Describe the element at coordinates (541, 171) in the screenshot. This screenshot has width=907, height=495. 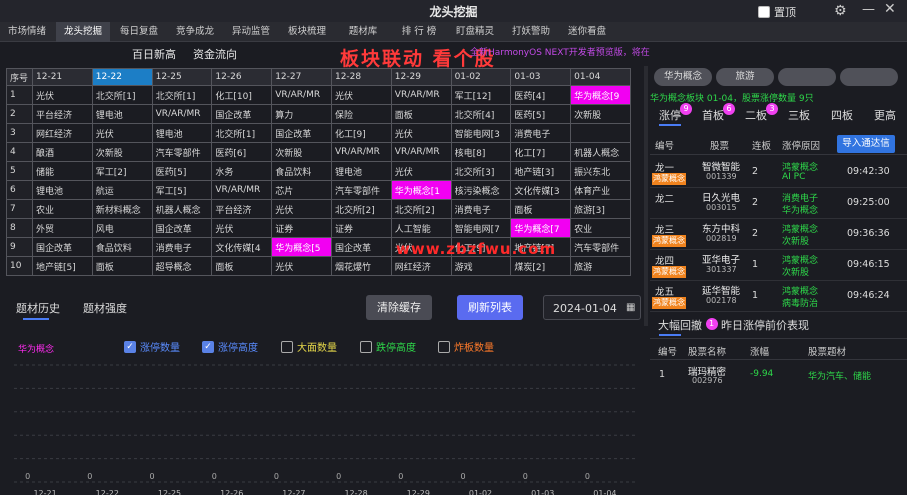
I see `grid-cell: 地产链[3]` at that location.